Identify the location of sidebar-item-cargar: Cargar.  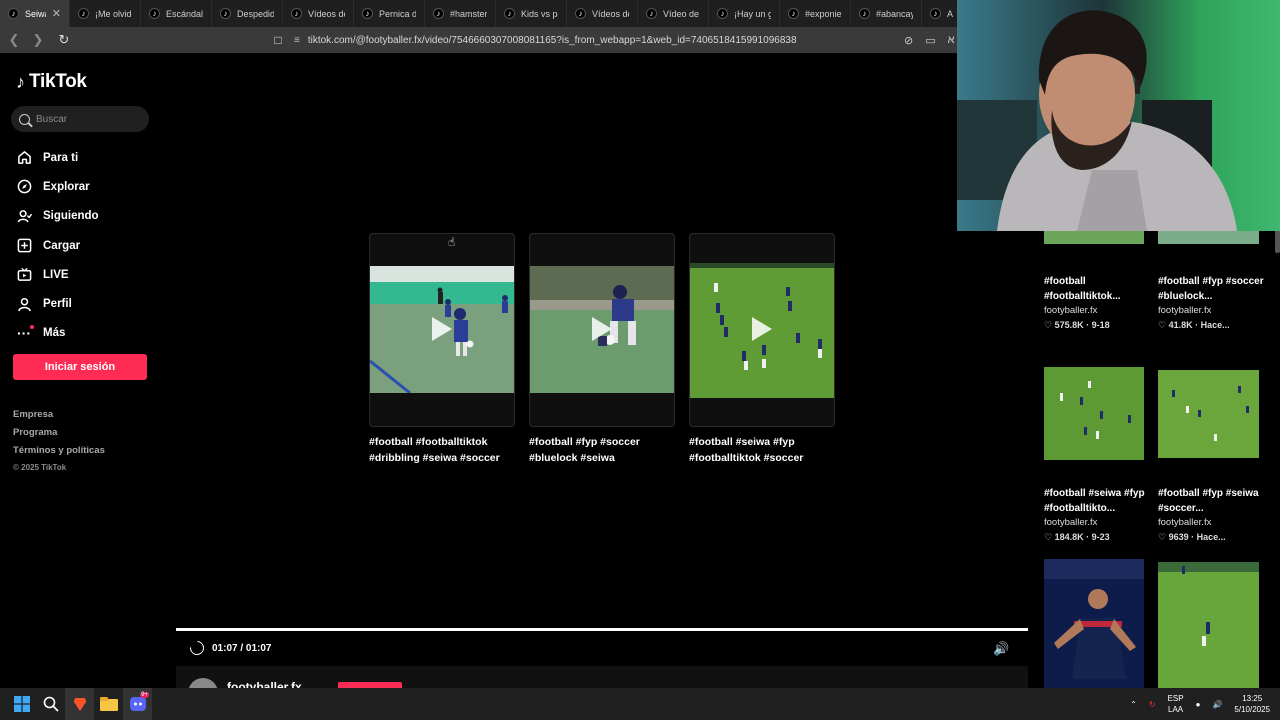
(57, 245).